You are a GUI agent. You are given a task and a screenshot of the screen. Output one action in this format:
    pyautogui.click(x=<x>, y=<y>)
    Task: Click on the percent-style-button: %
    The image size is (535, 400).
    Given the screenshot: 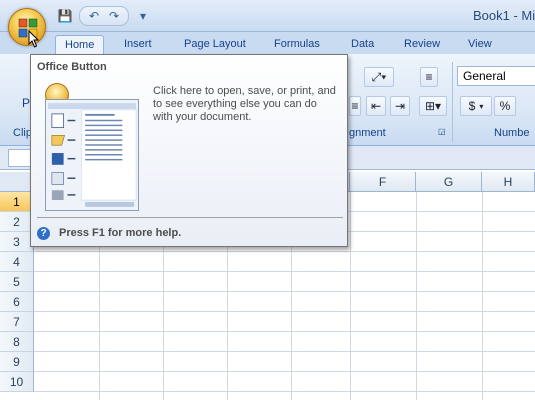 What is the action you would take?
    pyautogui.click(x=505, y=106)
    